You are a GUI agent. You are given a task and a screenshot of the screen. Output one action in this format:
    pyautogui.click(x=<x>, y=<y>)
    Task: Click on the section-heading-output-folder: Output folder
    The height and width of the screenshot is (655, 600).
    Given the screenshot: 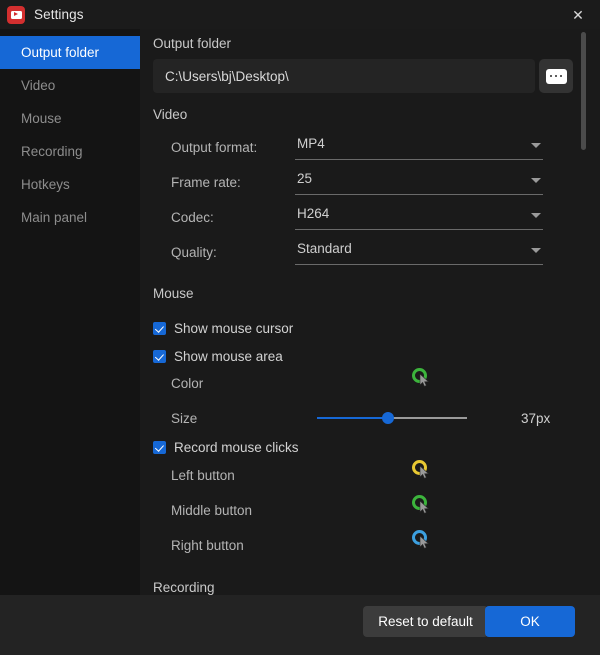 What is the action you would take?
    pyautogui.click(x=192, y=43)
    